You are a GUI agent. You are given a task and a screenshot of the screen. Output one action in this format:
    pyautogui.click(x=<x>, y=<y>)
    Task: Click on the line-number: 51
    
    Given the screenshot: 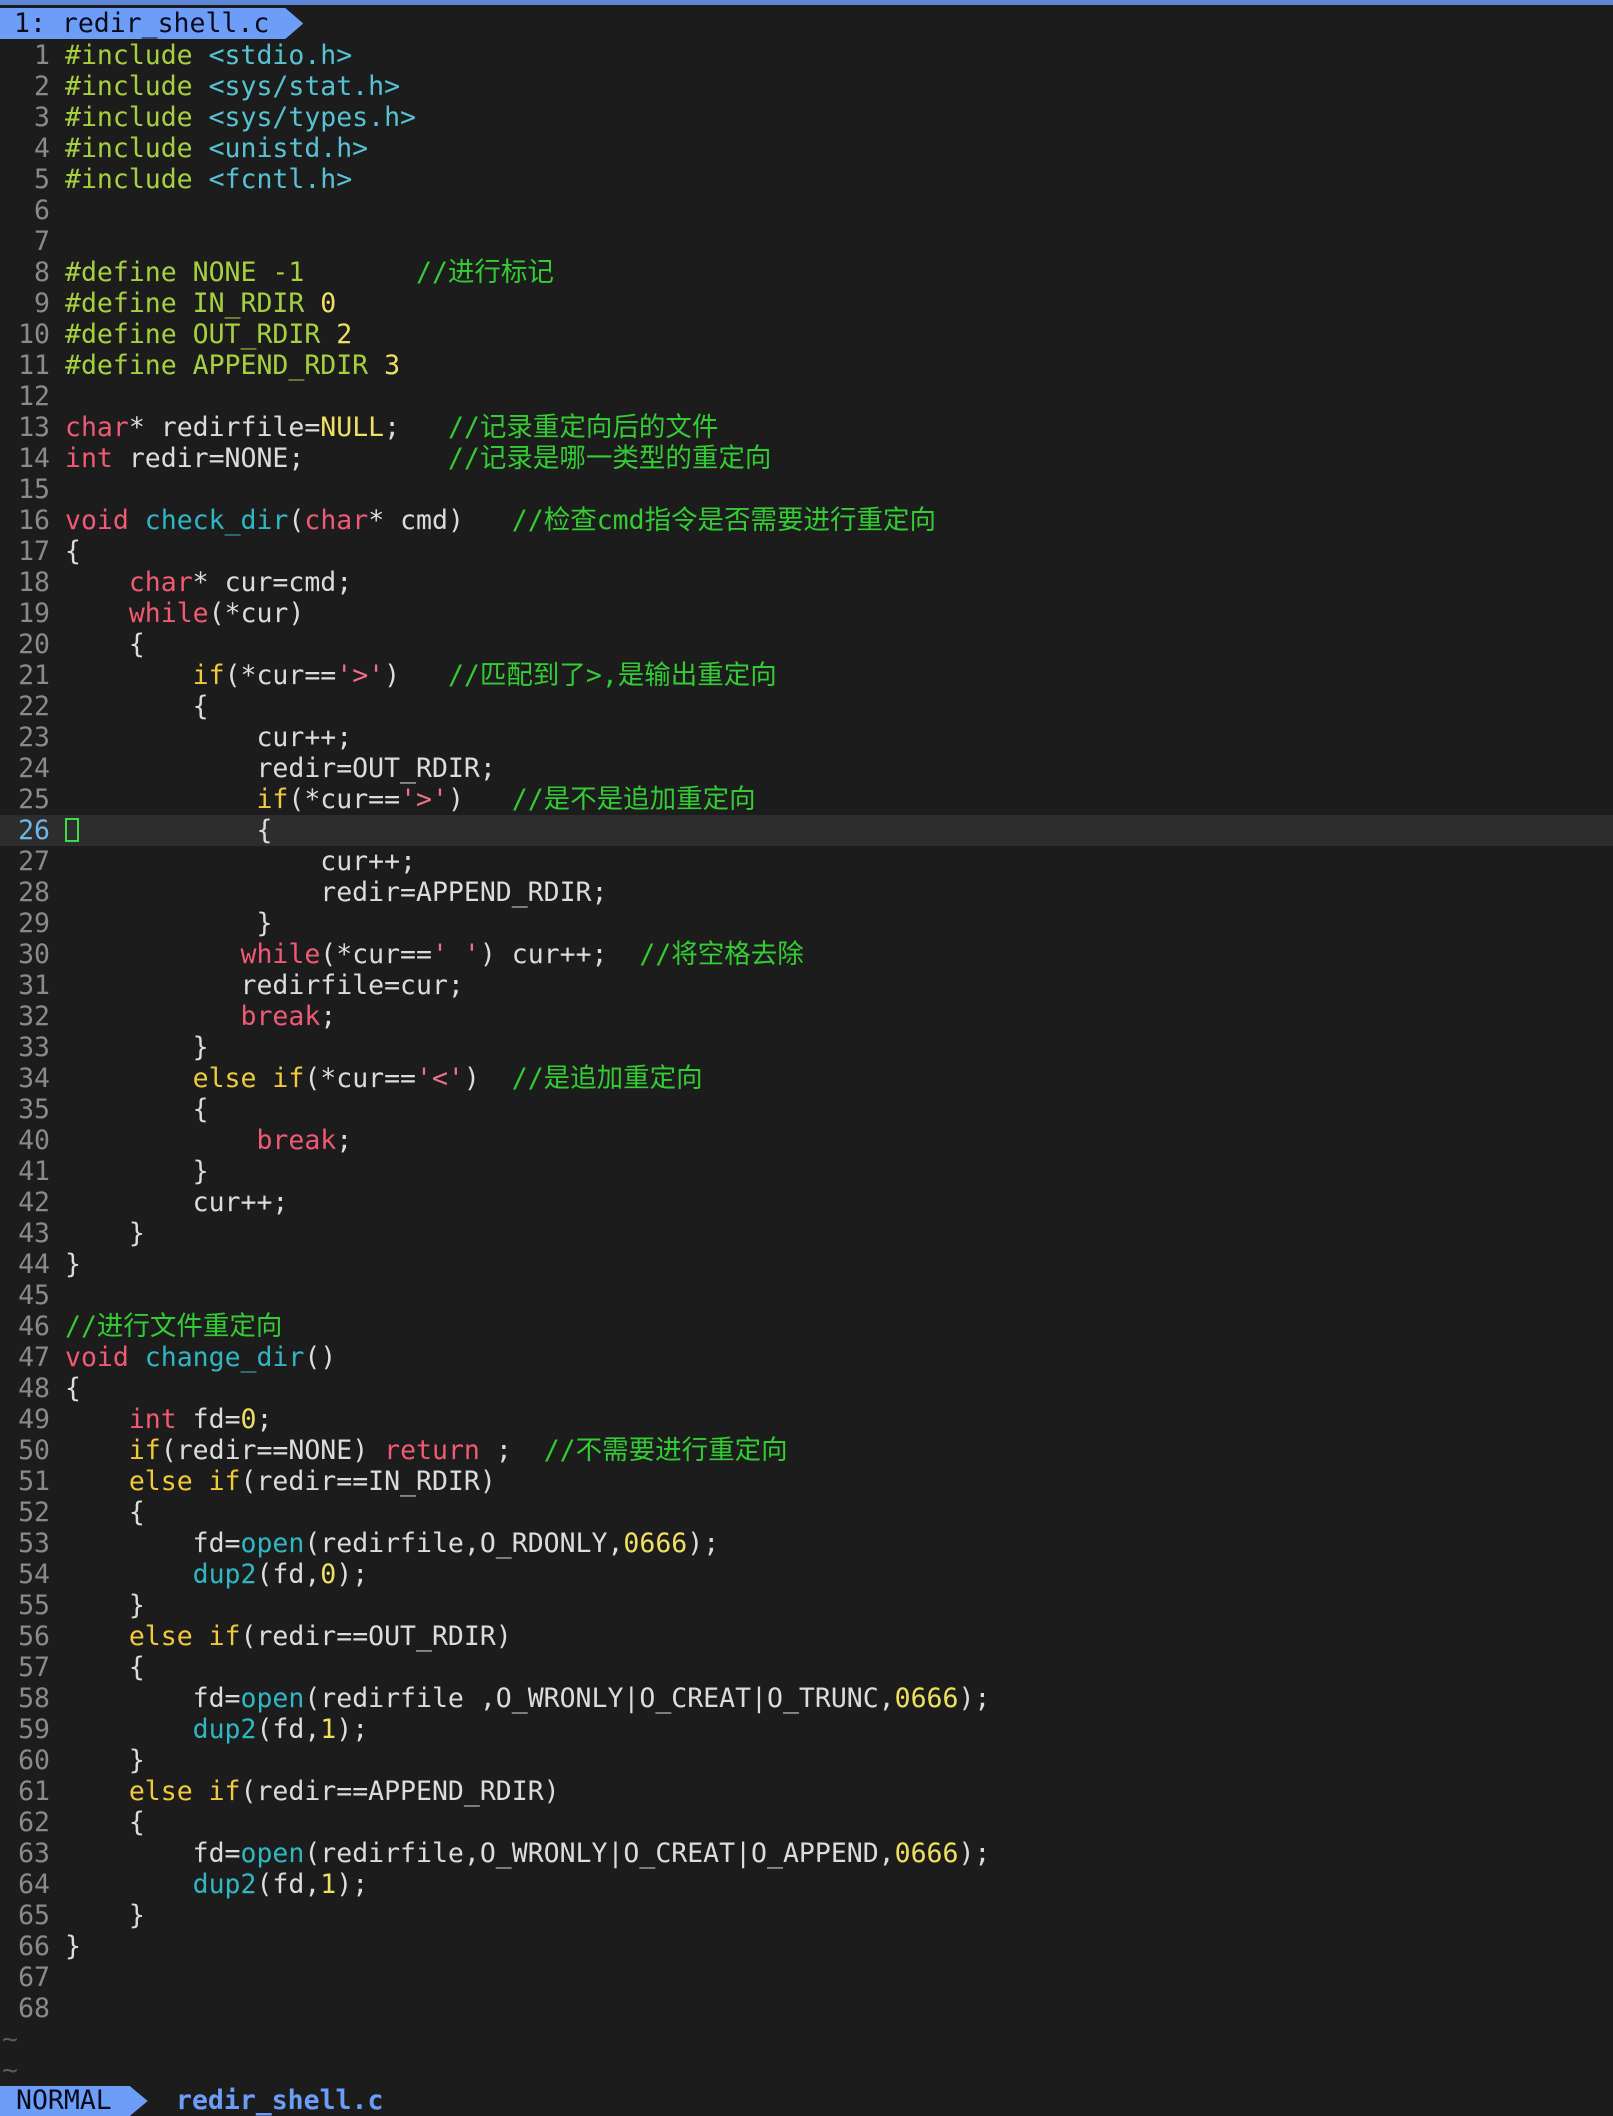 What is the action you would take?
    pyautogui.click(x=34, y=1481)
    